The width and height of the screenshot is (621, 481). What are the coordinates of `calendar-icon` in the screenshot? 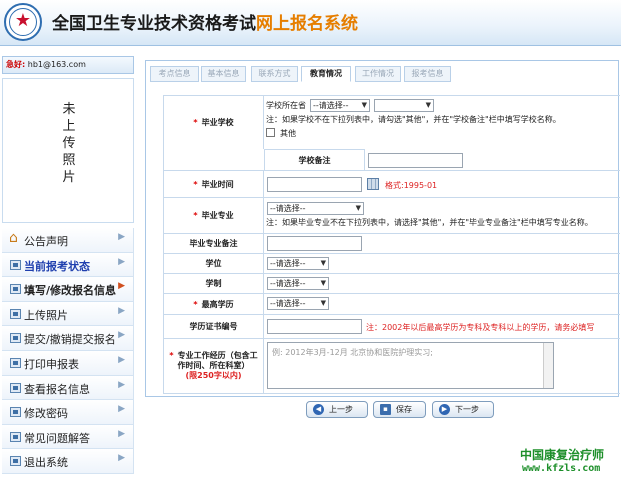 It's located at (373, 184).